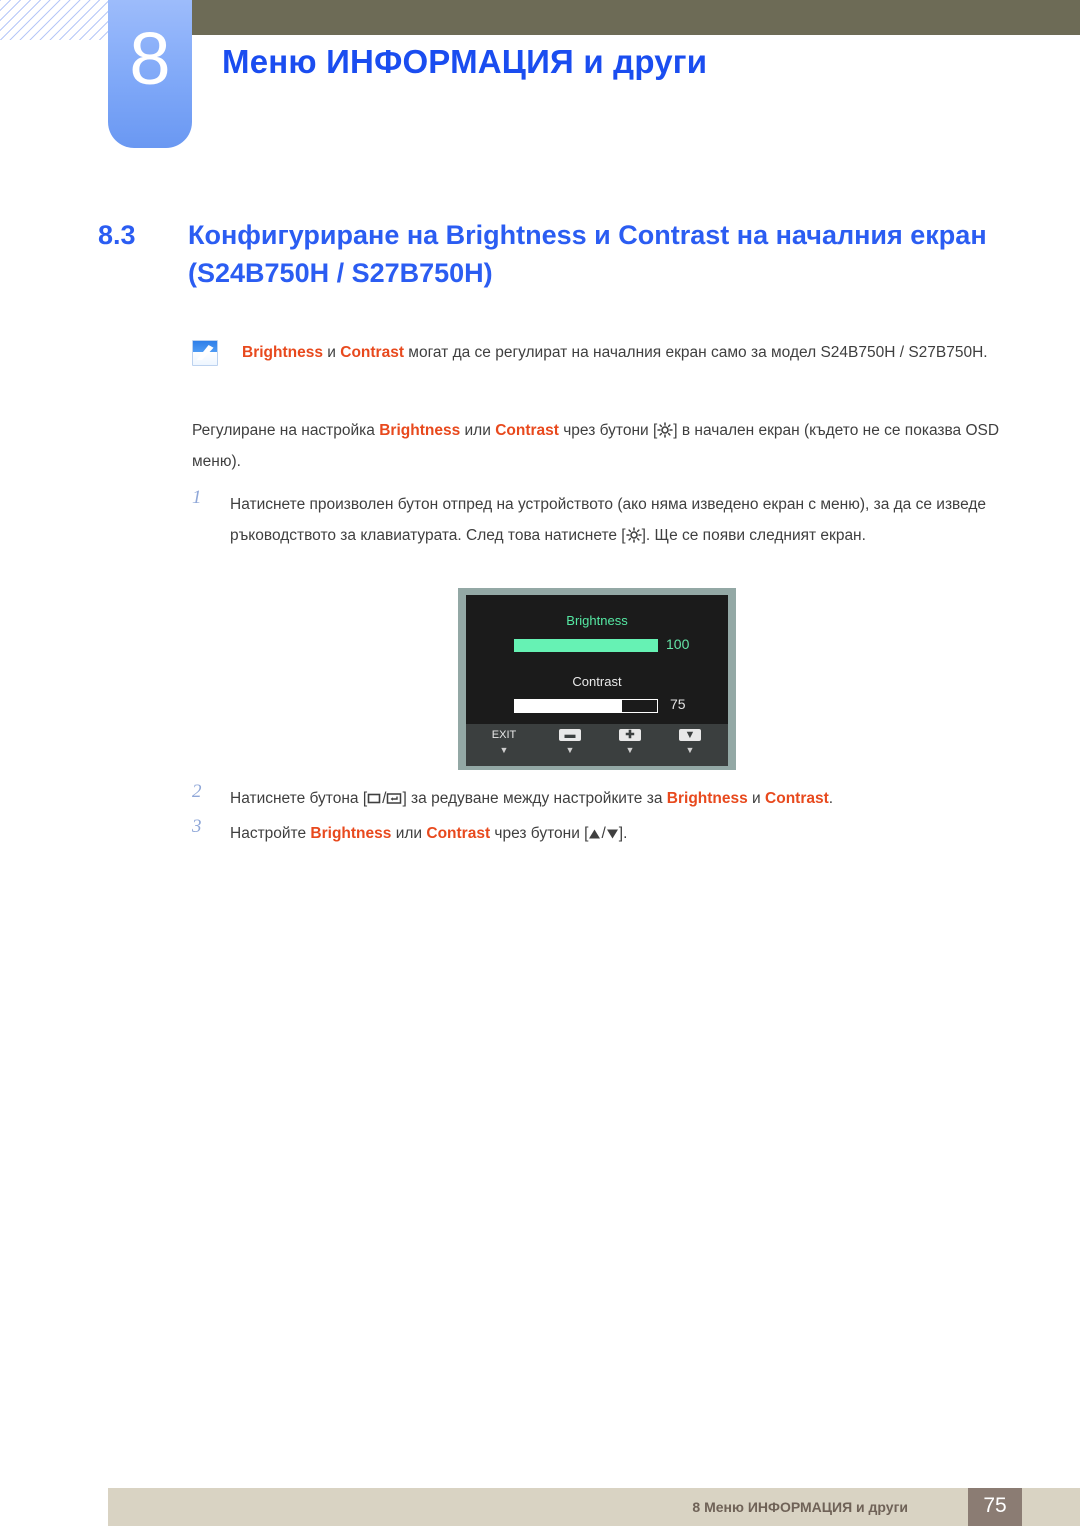 This screenshot has width=1080, height=1527. What do you see at coordinates (630, 735) in the screenshot?
I see `plus-icon: ✚` at bounding box center [630, 735].